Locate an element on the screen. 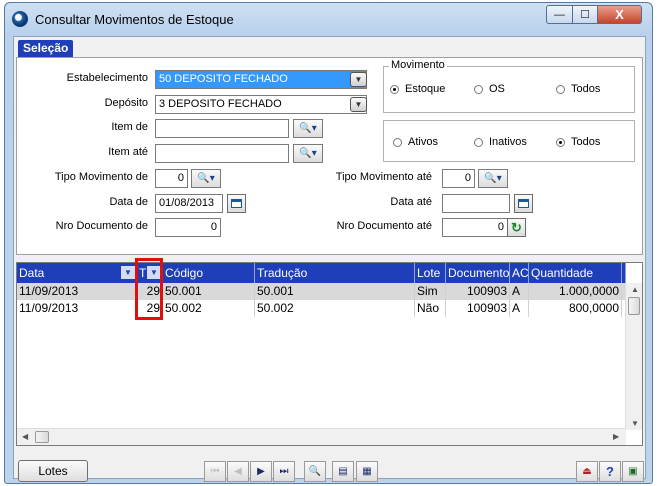  radio-os-label: OS is located at coordinates (497, 89).